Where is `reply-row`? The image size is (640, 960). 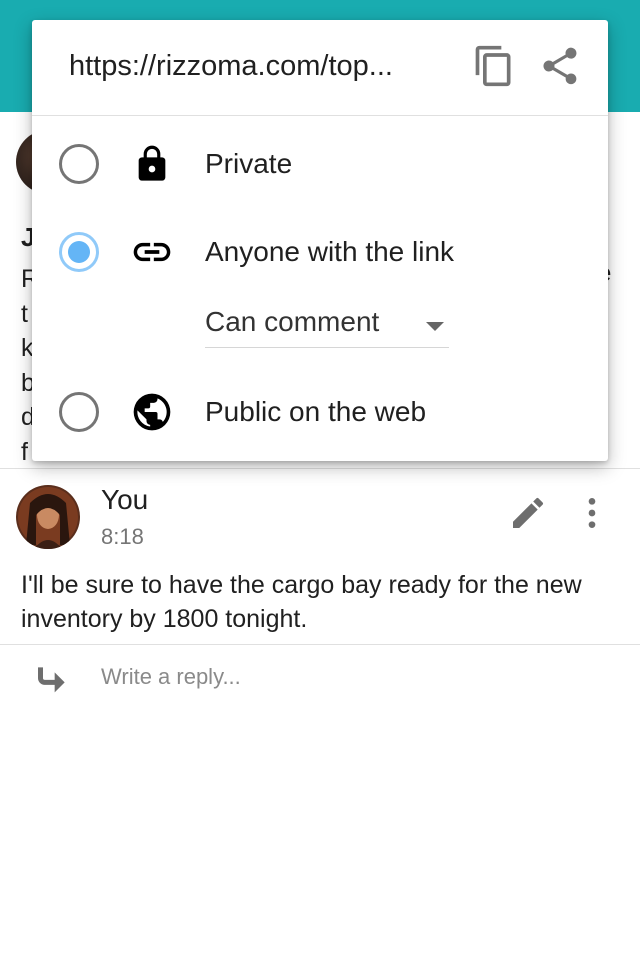
reply-row is located at coordinates (320, 677).